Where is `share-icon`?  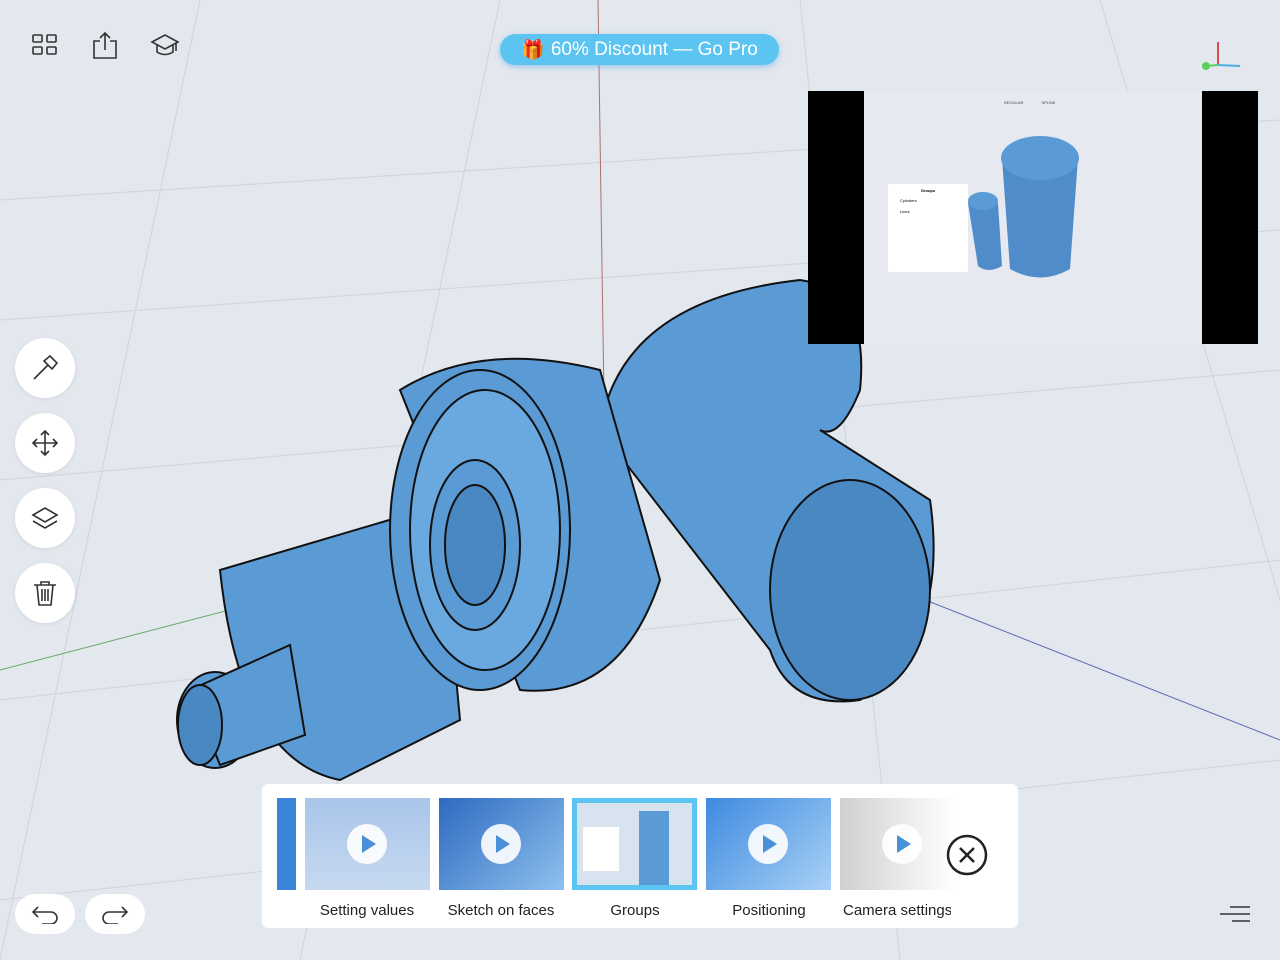 share-icon is located at coordinates (105, 45).